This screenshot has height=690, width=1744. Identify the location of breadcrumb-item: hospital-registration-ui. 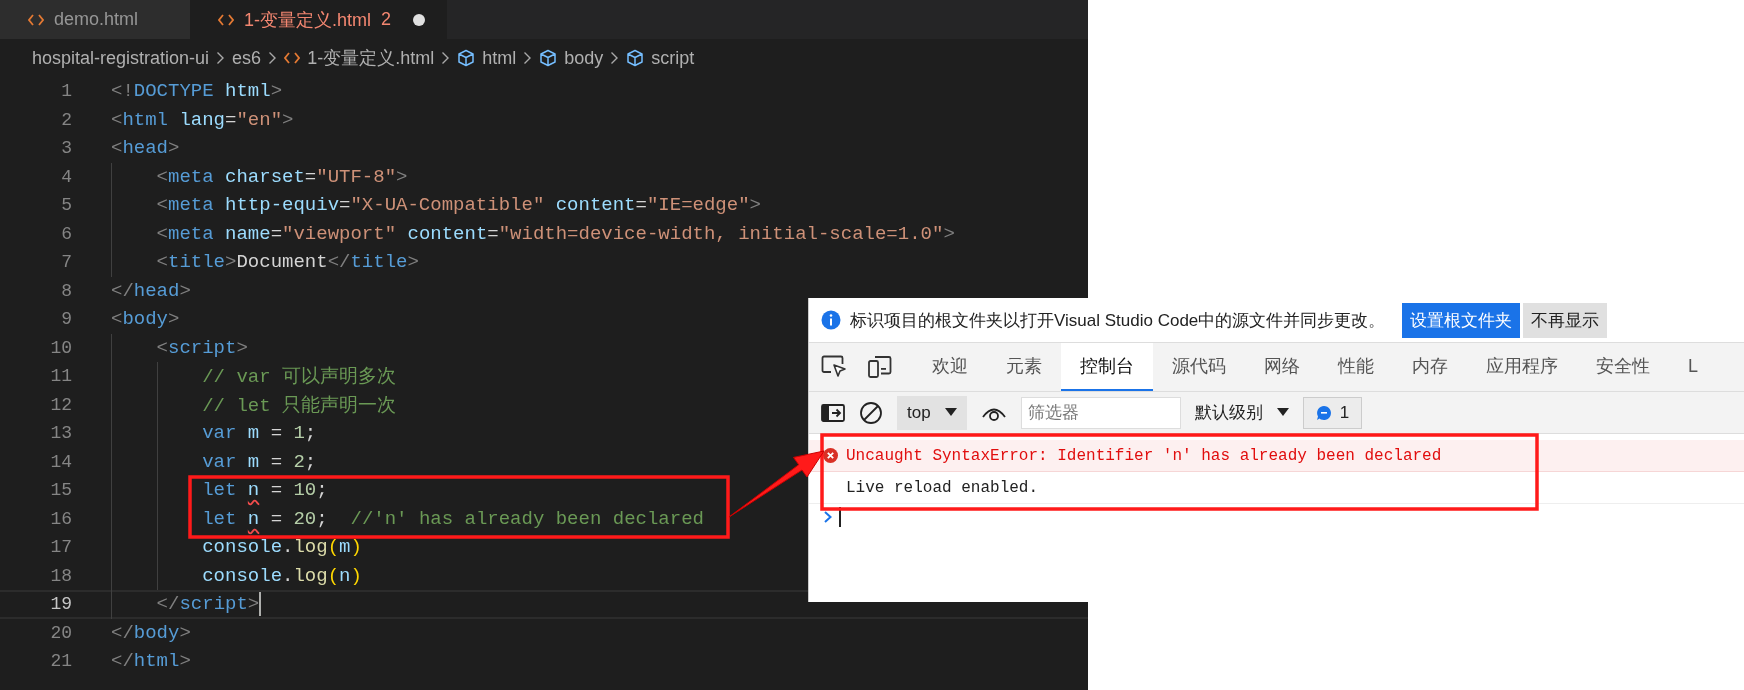
(121, 58).